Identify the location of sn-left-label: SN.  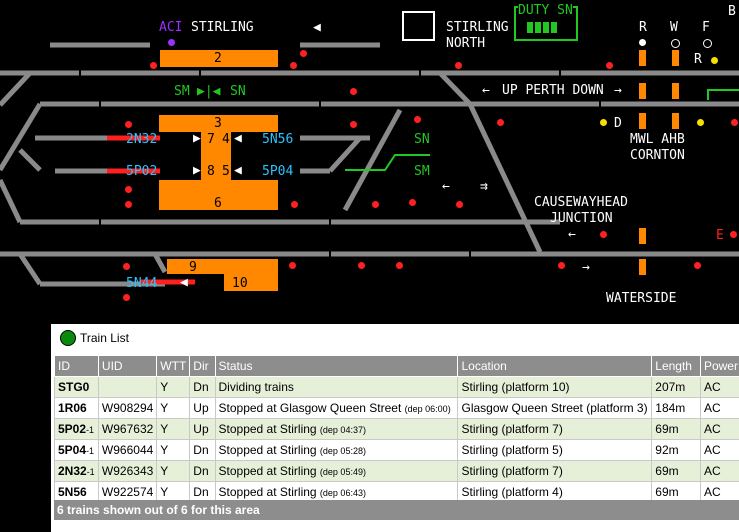
(238, 91).